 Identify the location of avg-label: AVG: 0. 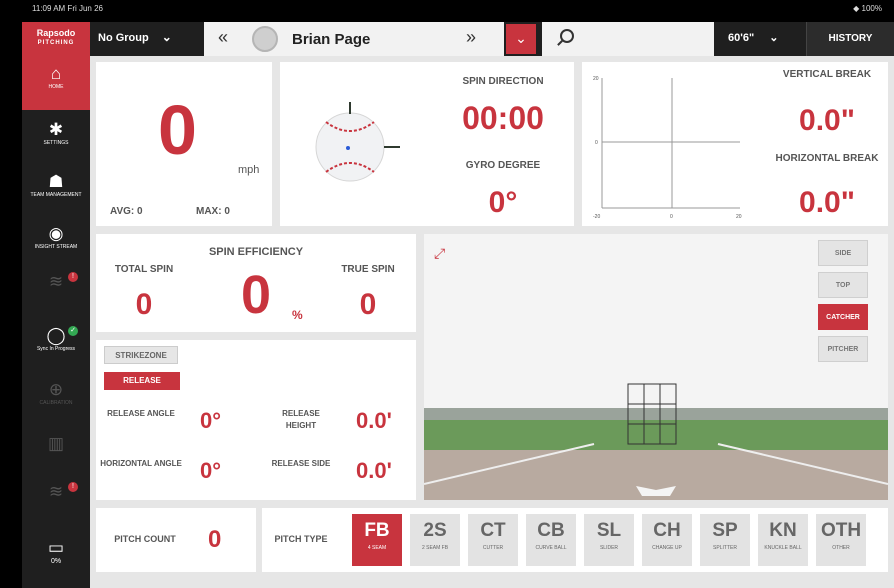
(126, 211).